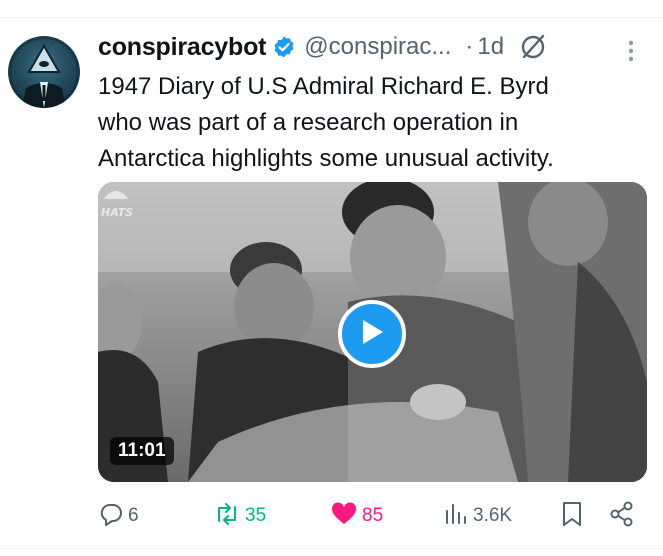  I want to click on reply-button: 6, so click(118, 516).